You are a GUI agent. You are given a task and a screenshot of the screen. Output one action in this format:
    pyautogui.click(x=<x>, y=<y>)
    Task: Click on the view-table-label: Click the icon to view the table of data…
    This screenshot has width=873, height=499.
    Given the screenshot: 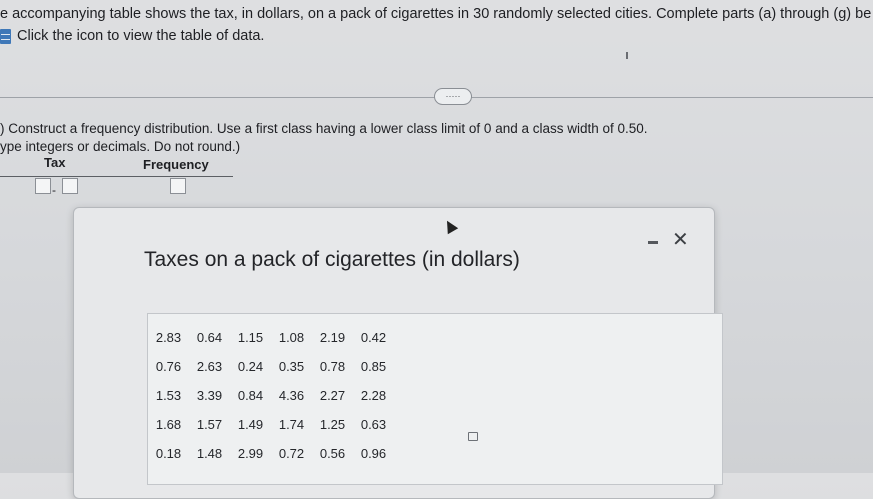 What is the action you would take?
    pyautogui.click(x=140, y=36)
    